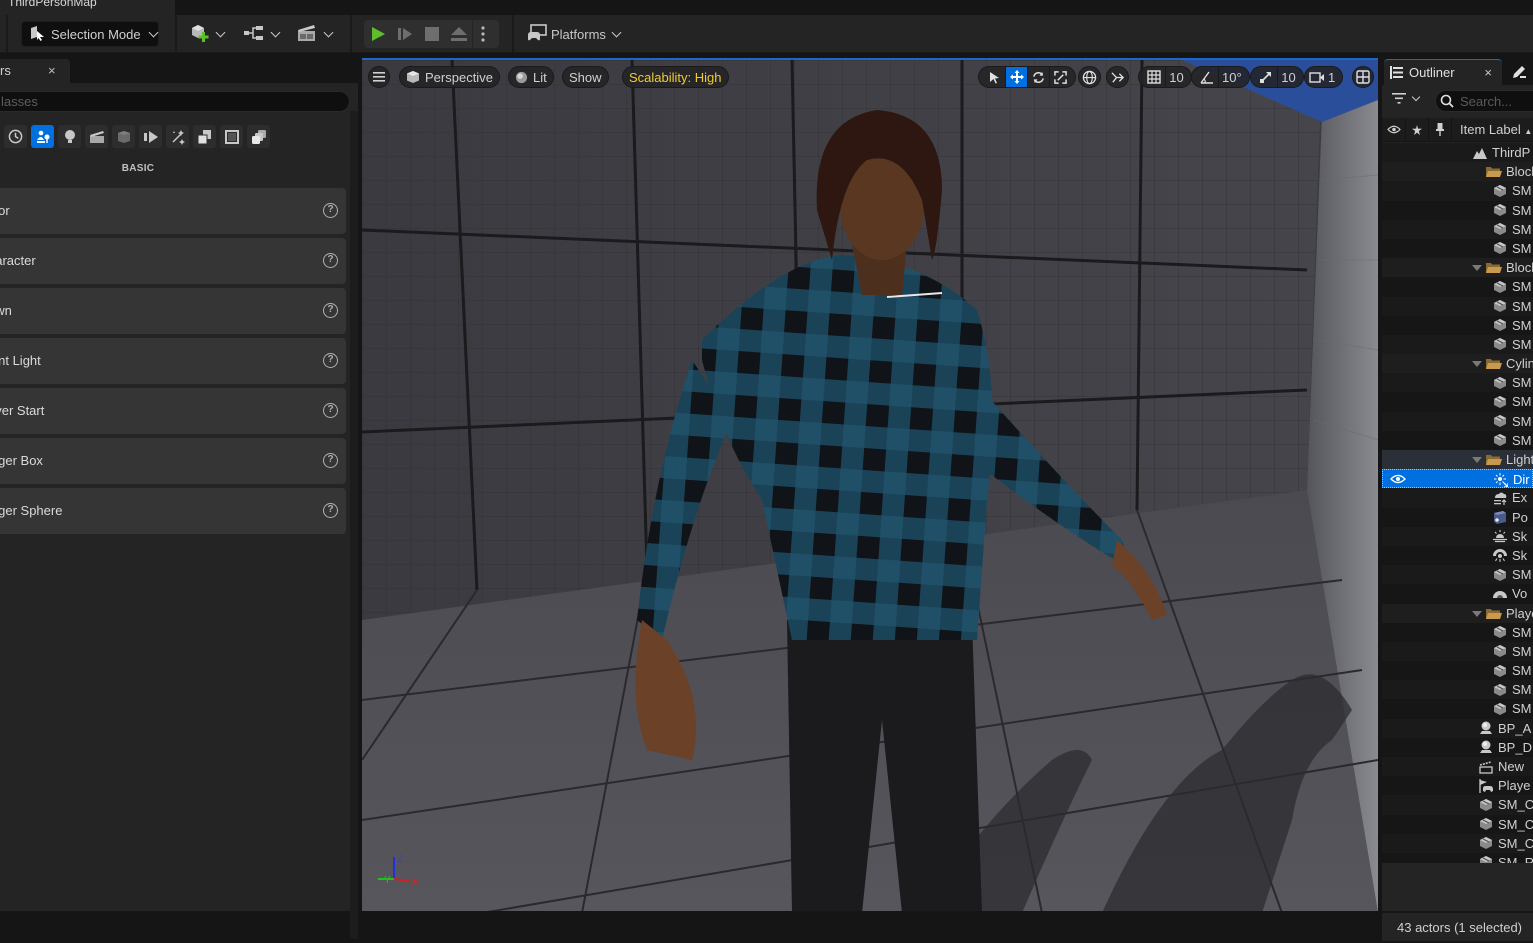 This screenshot has height=943, width=1533. I want to click on actor-item-point-light: oint Light?, so click(173, 361).